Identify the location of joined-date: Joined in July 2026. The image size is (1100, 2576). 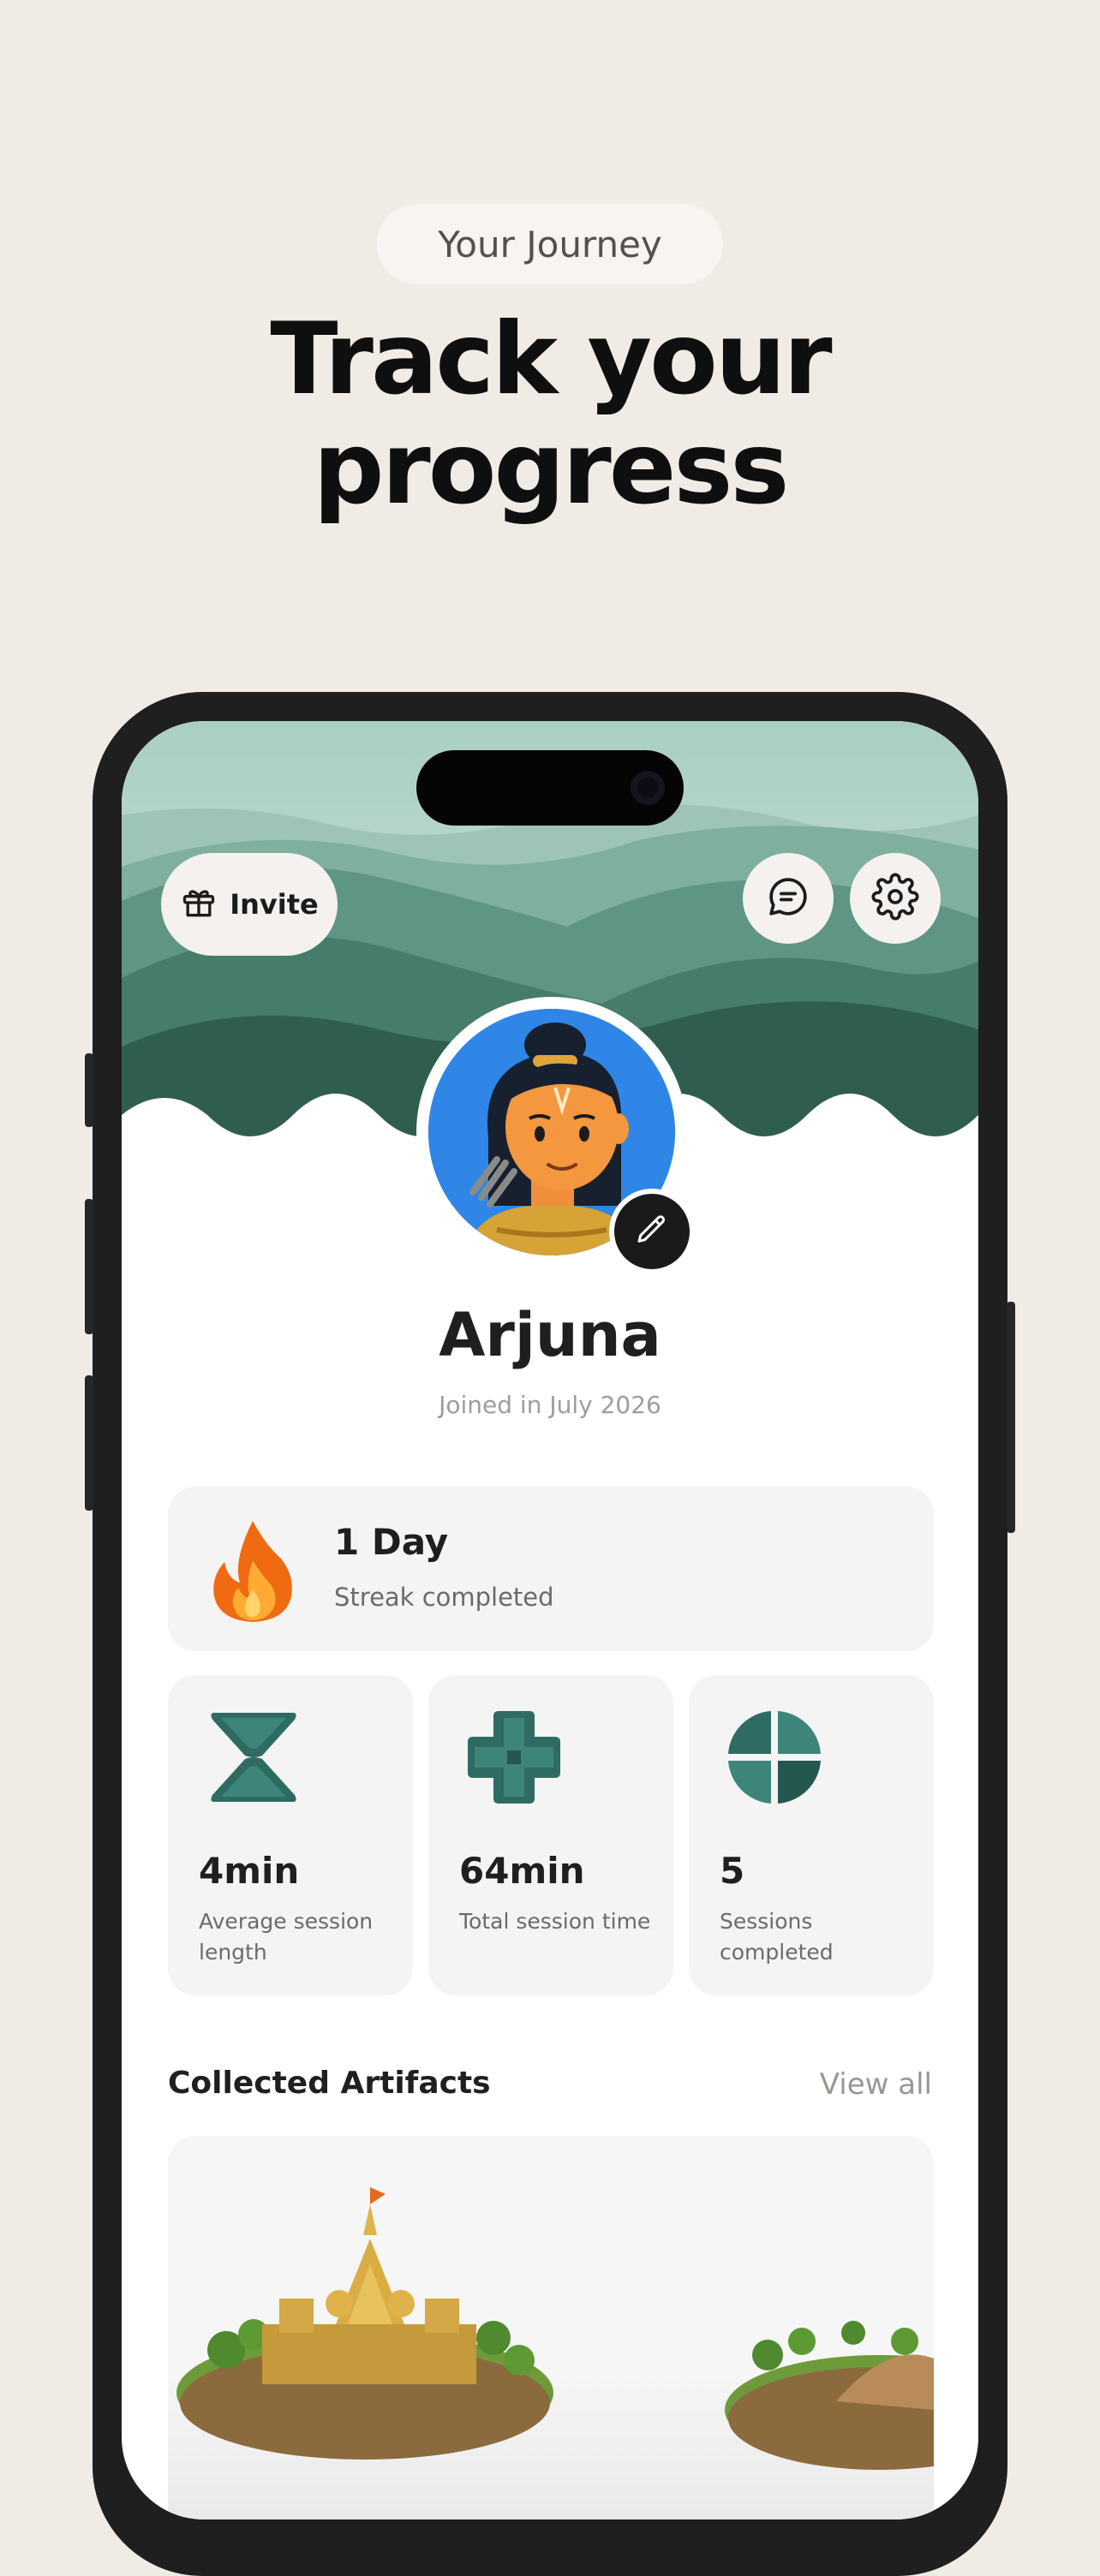
(550, 1405).